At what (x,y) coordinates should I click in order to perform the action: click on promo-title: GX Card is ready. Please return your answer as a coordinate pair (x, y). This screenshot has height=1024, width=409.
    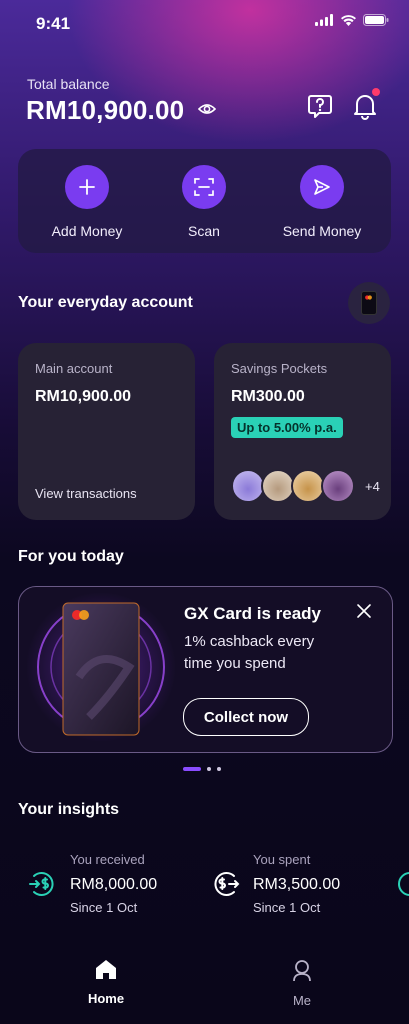
    Looking at the image, I should click on (253, 613).